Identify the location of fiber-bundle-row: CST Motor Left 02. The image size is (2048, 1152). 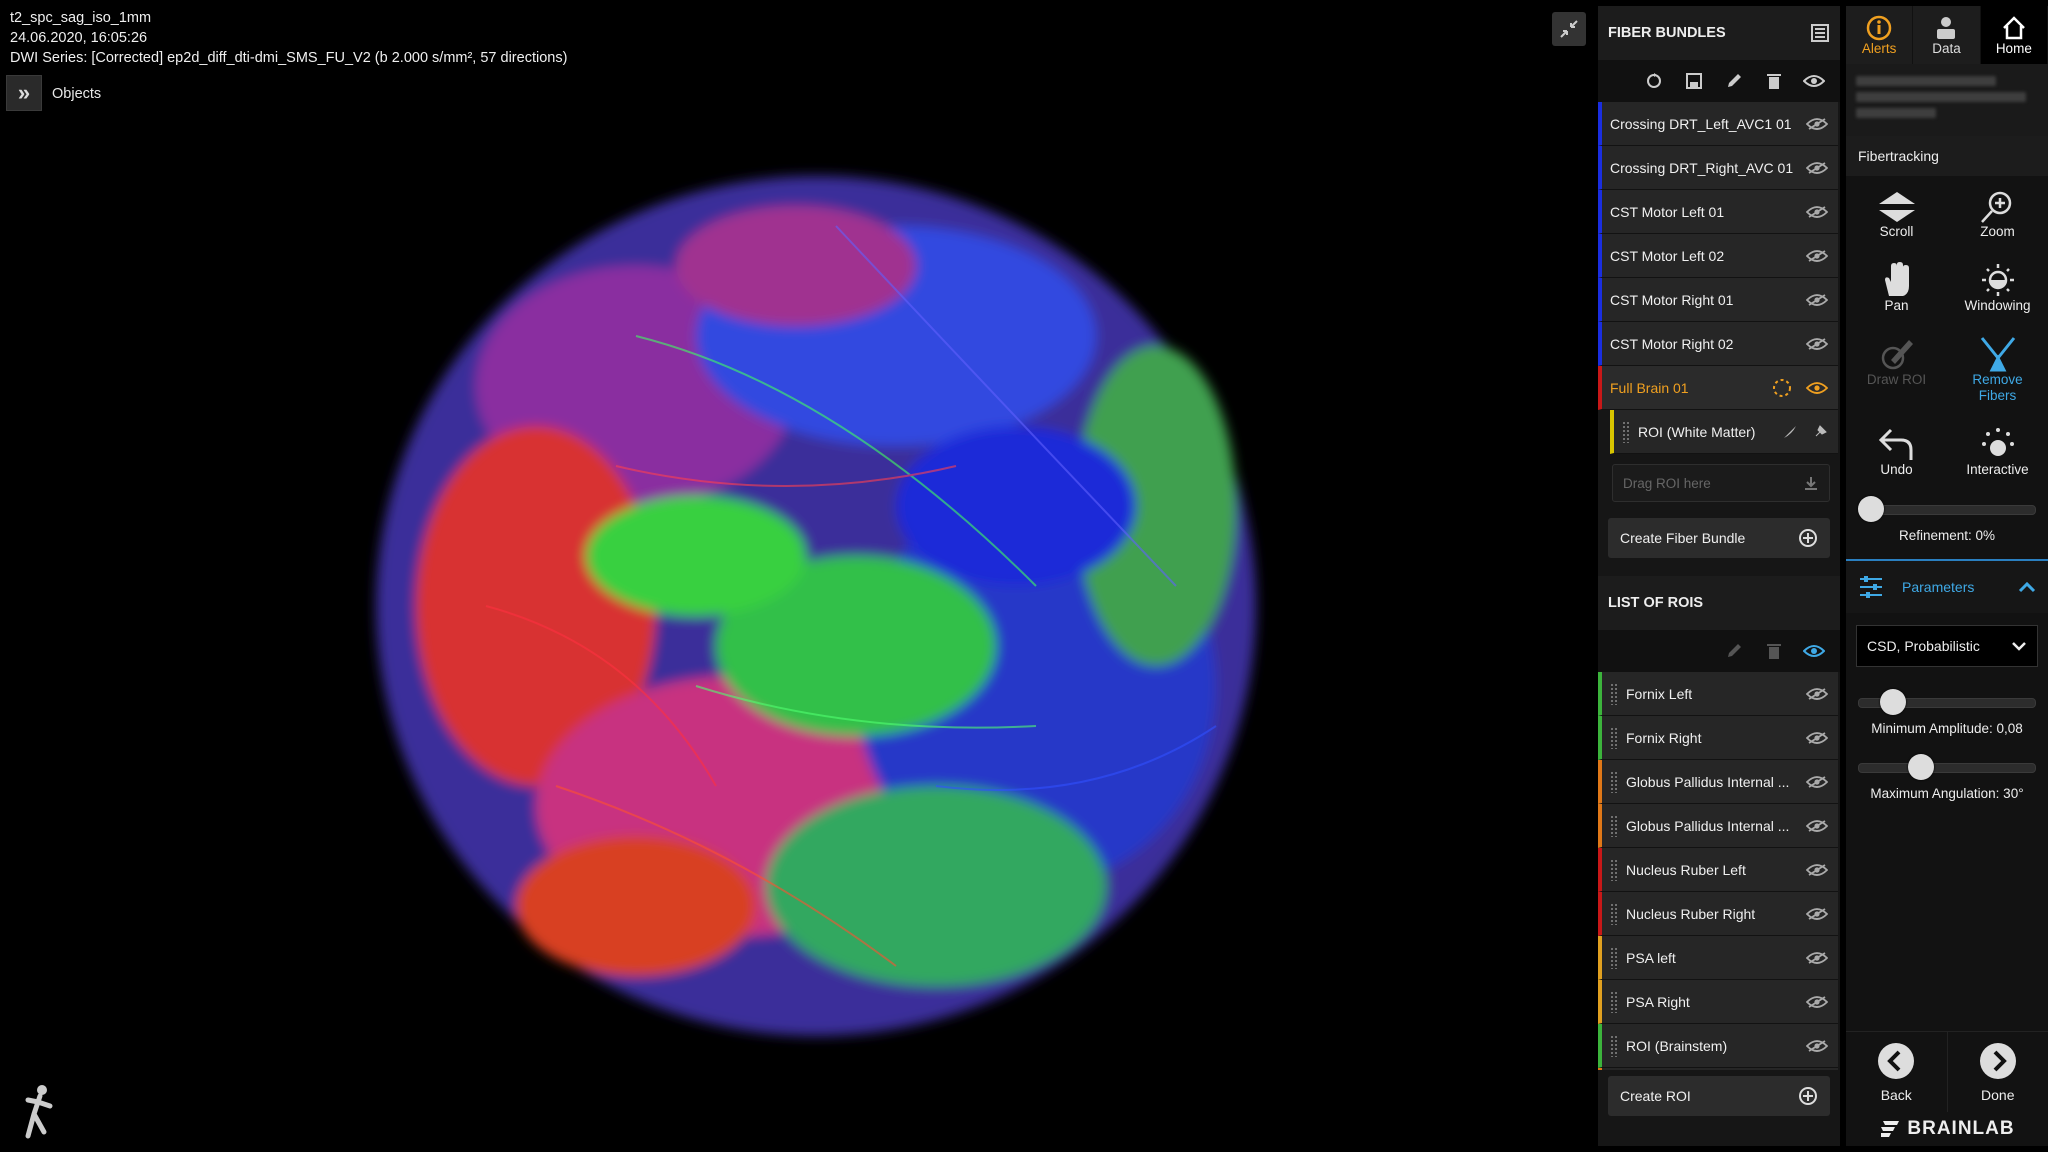
(1718, 256).